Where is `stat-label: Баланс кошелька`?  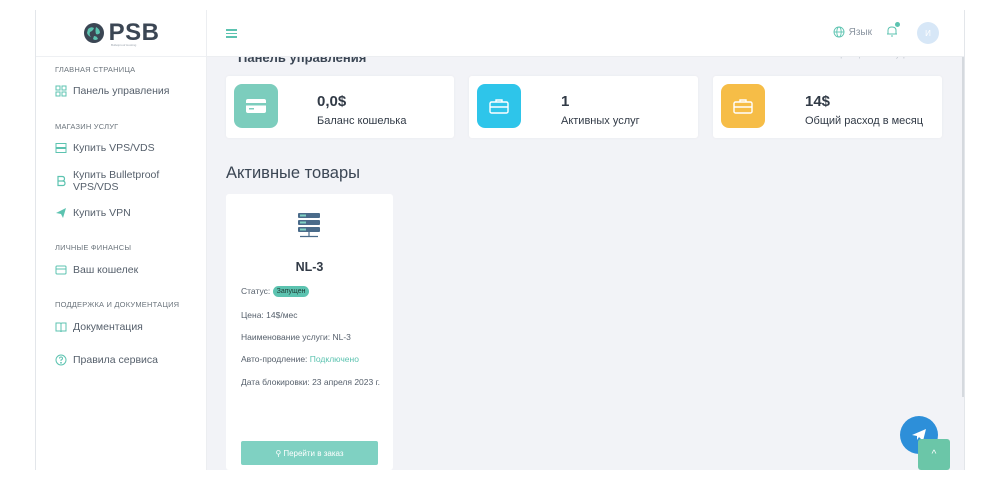
stat-label: Баланс кошелька is located at coordinates (362, 121).